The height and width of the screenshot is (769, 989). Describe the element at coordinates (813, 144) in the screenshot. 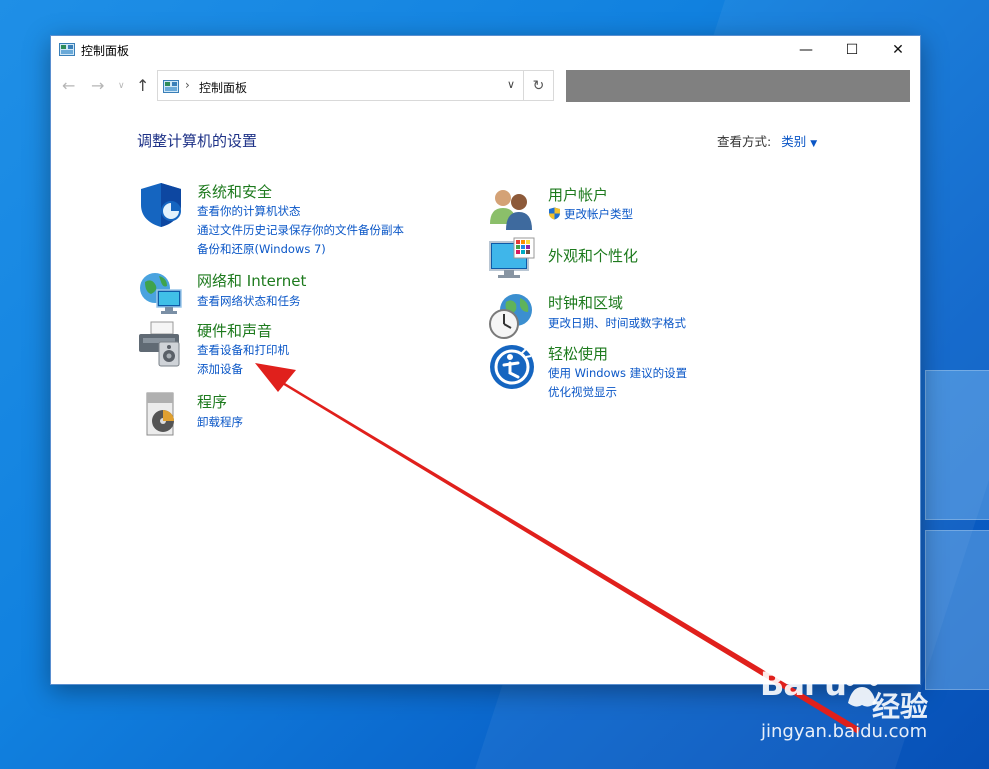

I see `dropdown-caret-icon: ▼` at that location.